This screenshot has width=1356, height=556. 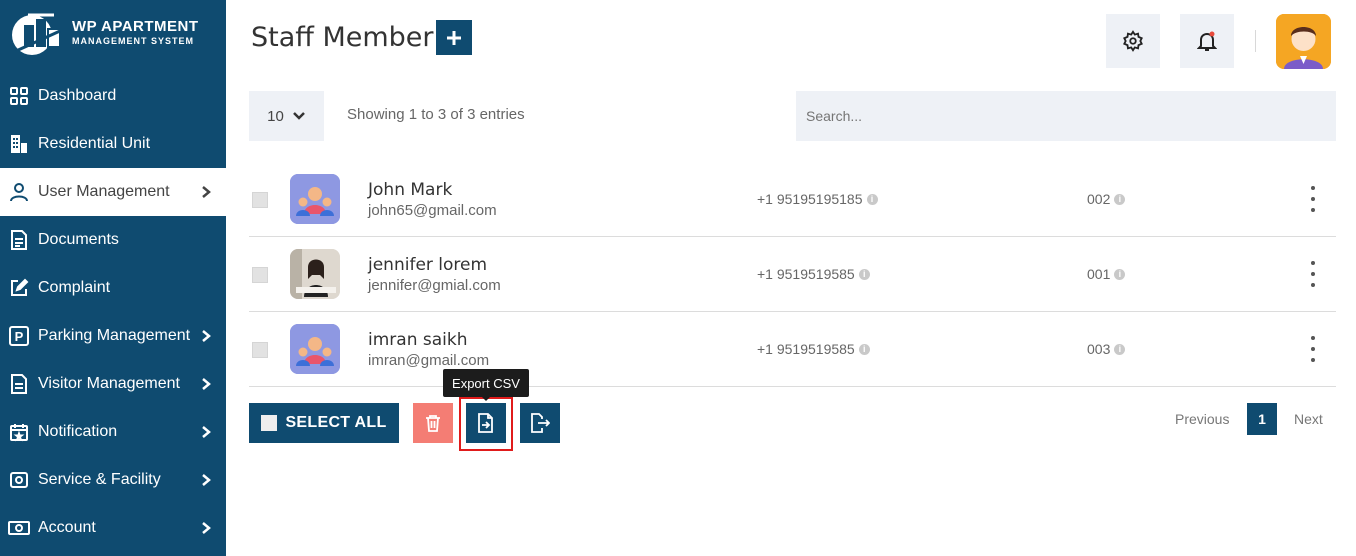 I want to click on sidebar-item-label: Notification, so click(x=78, y=431).